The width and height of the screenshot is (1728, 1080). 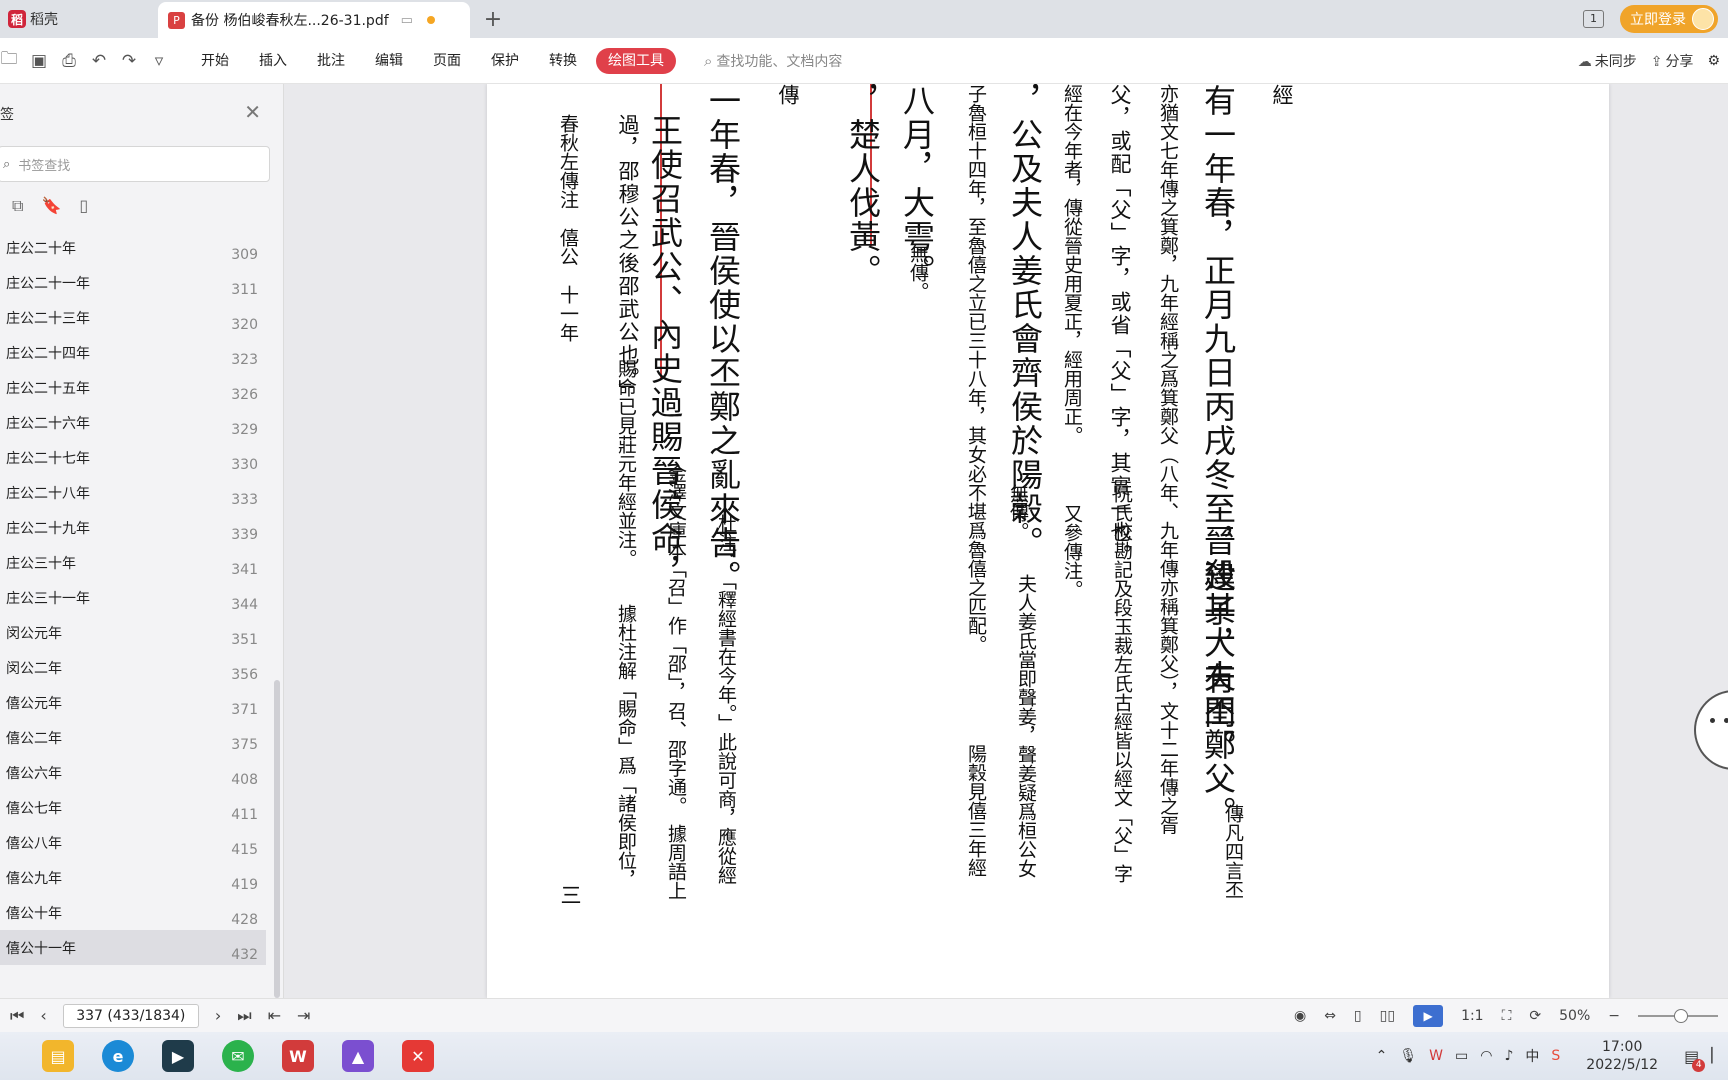 What do you see at coordinates (1507, 1016) in the screenshot?
I see `fit-page-icon: ⛶` at bounding box center [1507, 1016].